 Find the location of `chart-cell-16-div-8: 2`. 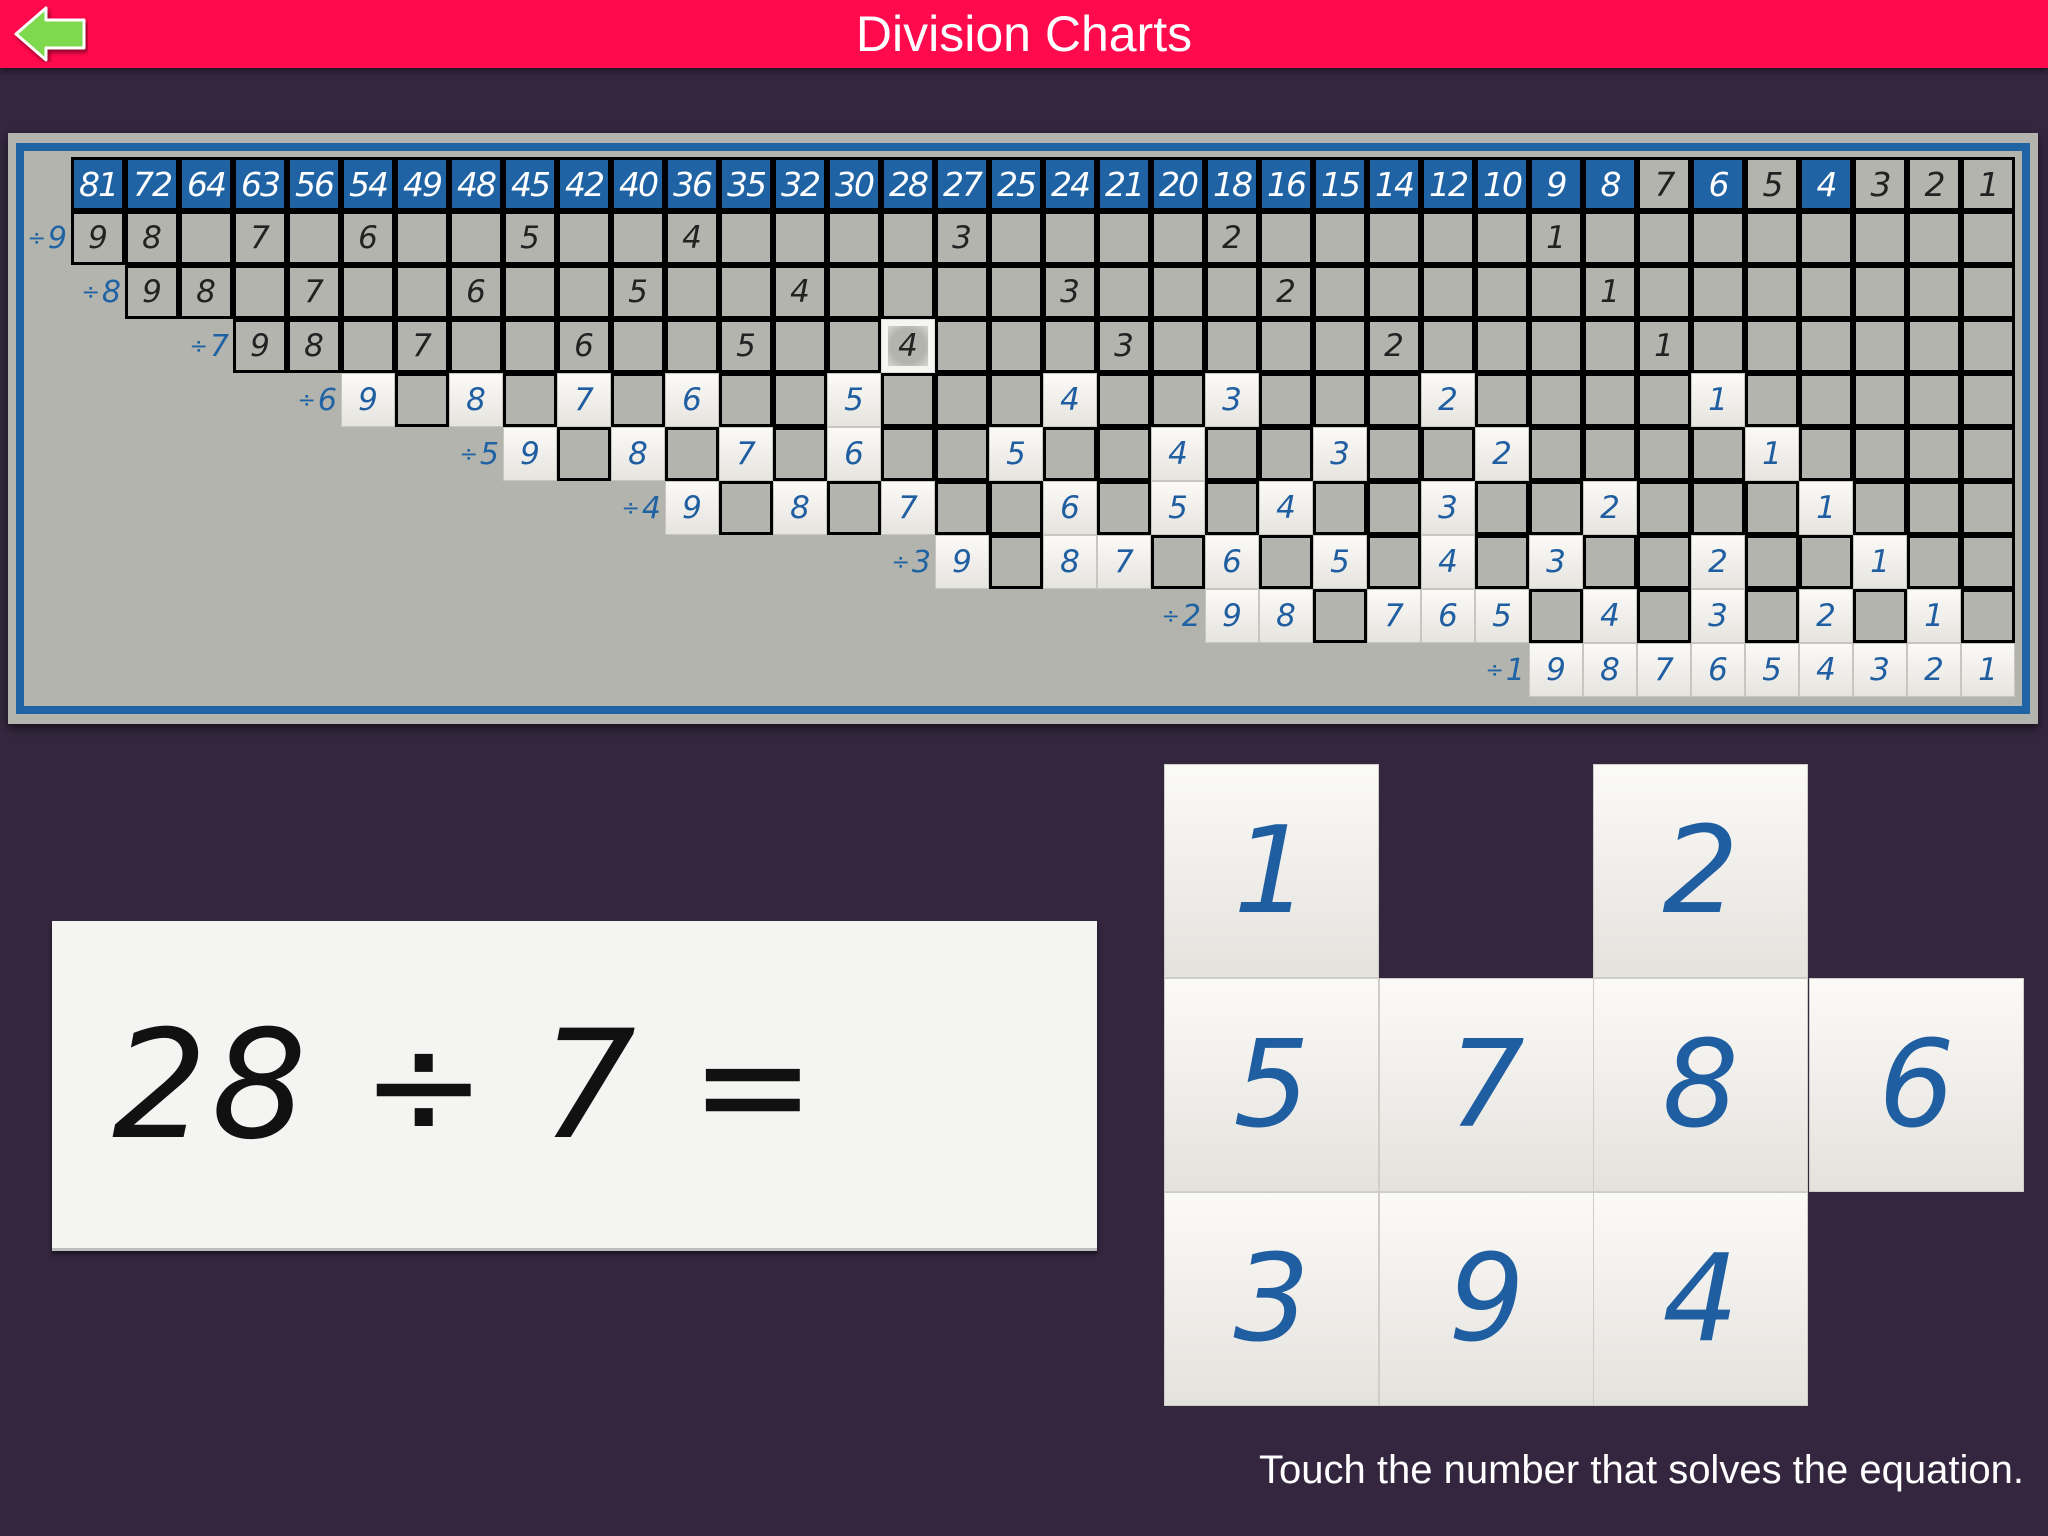

chart-cell-16-div-8: 2 is located at coordinates (1286, 292).